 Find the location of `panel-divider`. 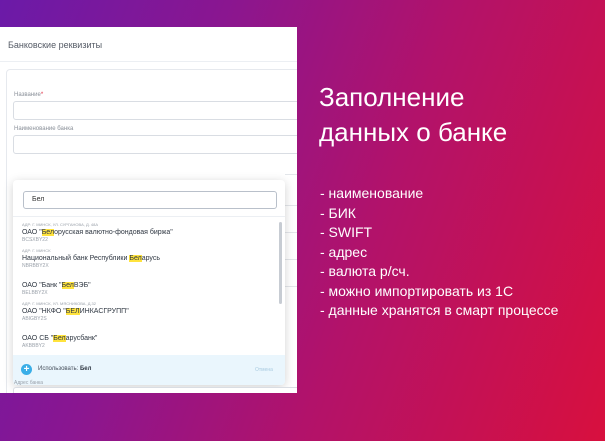

panel-divider is located at coordinates (148, 61).